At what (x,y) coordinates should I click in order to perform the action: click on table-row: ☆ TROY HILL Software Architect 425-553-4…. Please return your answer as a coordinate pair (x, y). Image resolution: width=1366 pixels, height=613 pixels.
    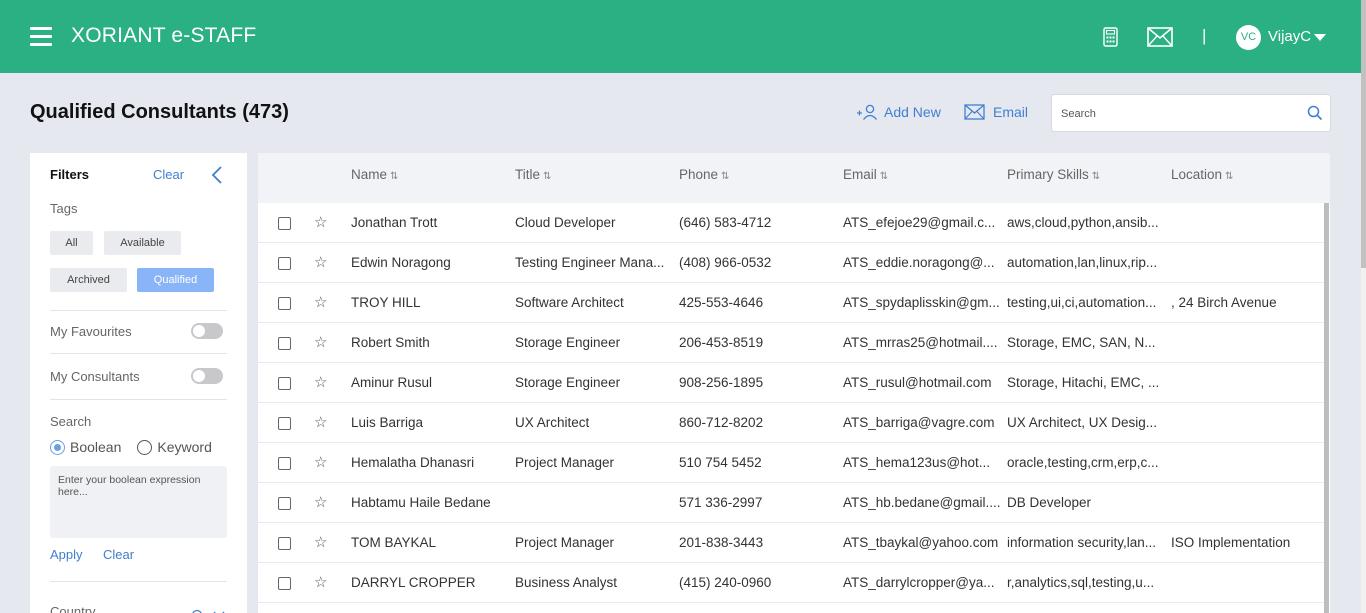
    Looking at the image, I should click on (791, 303).